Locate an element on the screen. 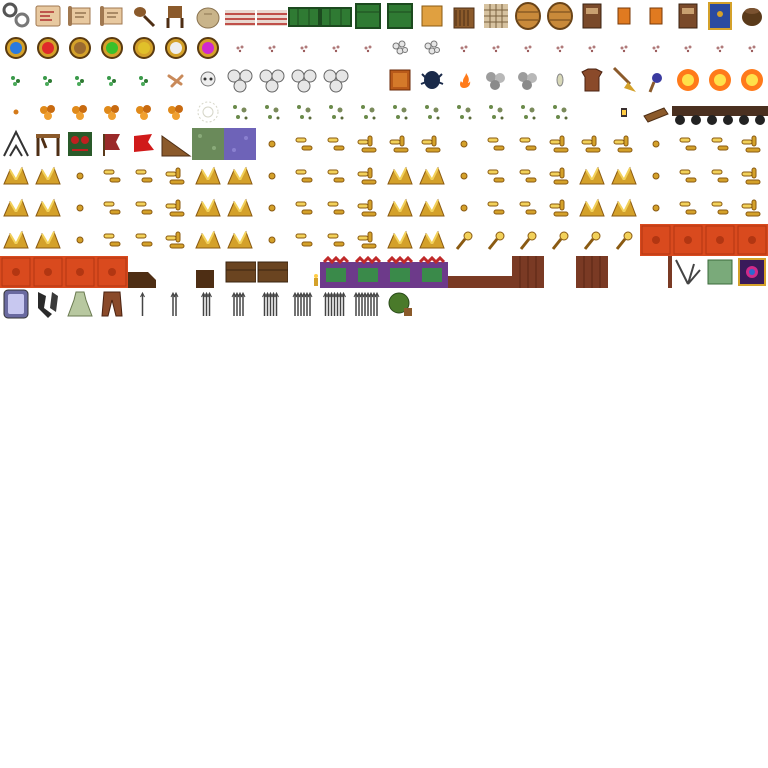  couch-green-icon is located at coordinates (336, 16).